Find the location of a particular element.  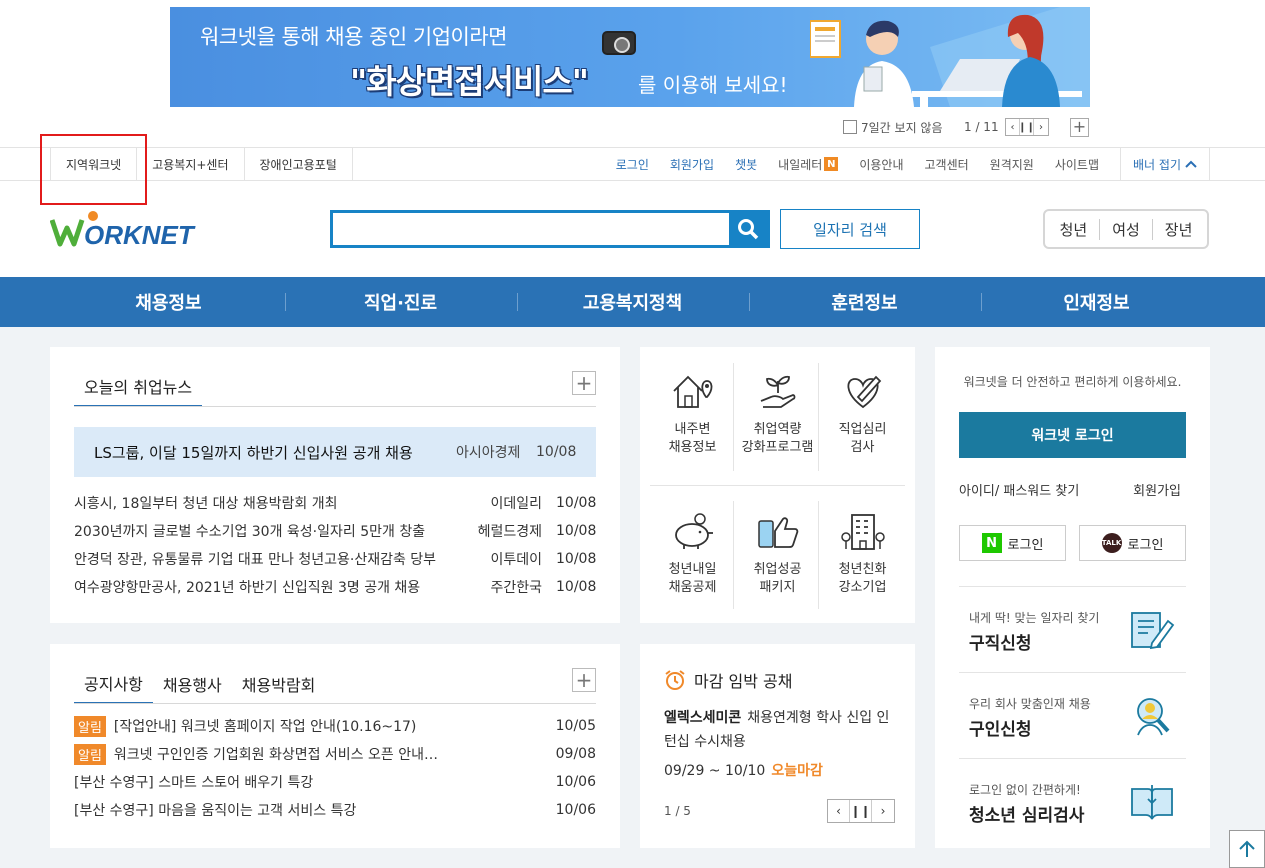

tab-notice: 공지사항 is located at coordinates (113, 684).